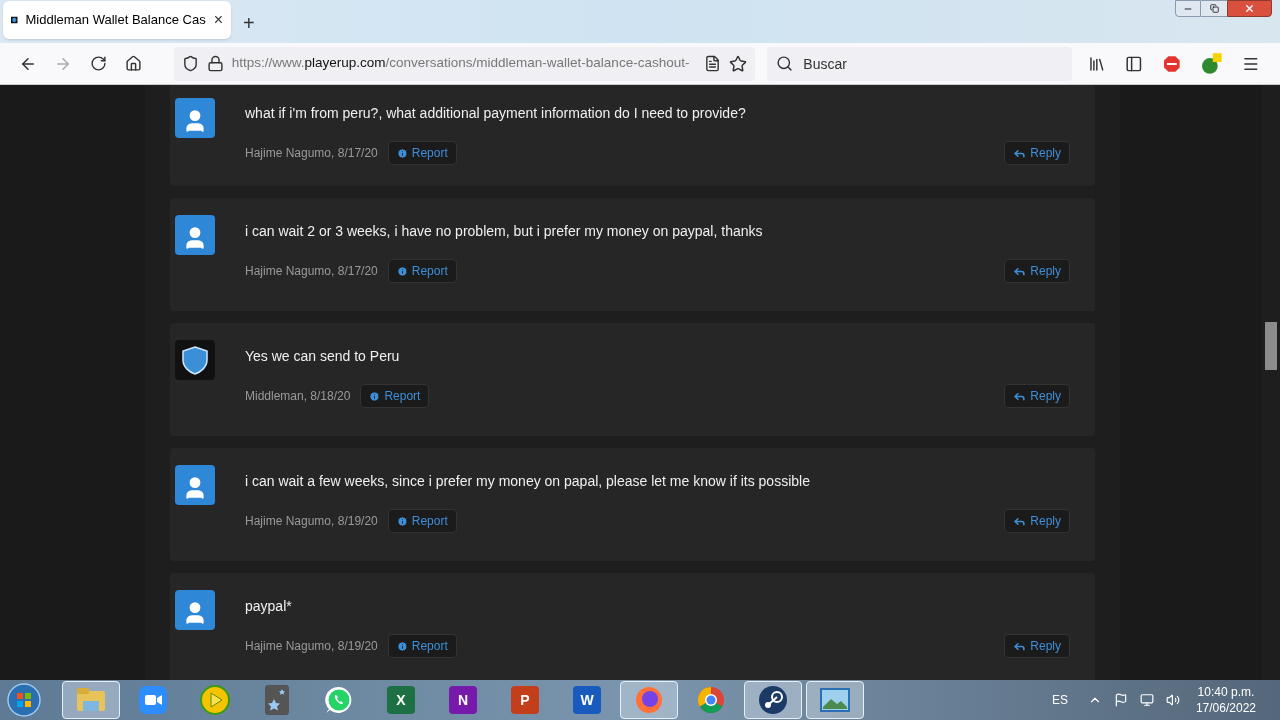  What do you see at coordinates (528, 481) in the screenshot?
I see `message-text: i can wait a few weeks, since i prefer my money on papal, please let me know if its possible` at bounding box center [528, 481].